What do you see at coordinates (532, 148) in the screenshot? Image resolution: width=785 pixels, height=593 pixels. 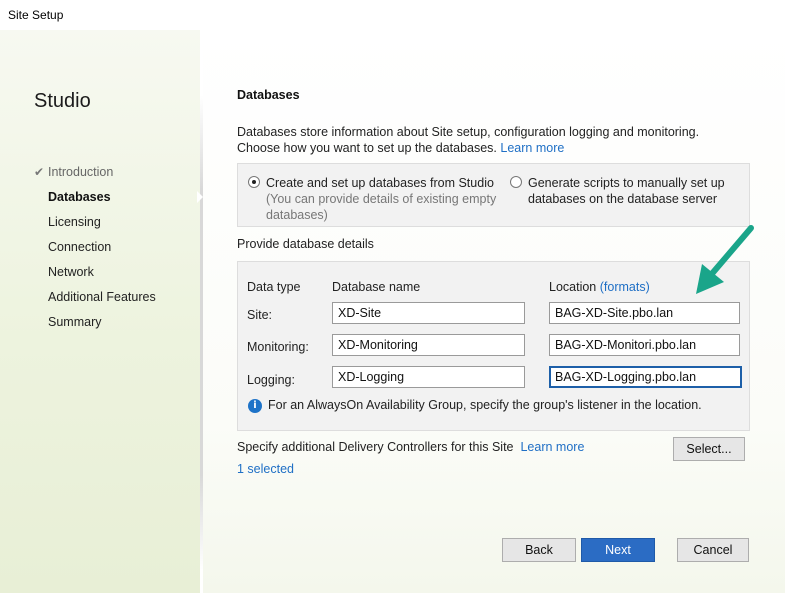 I see `learn-more-link: Learn more` at bounding box center [532, 148].